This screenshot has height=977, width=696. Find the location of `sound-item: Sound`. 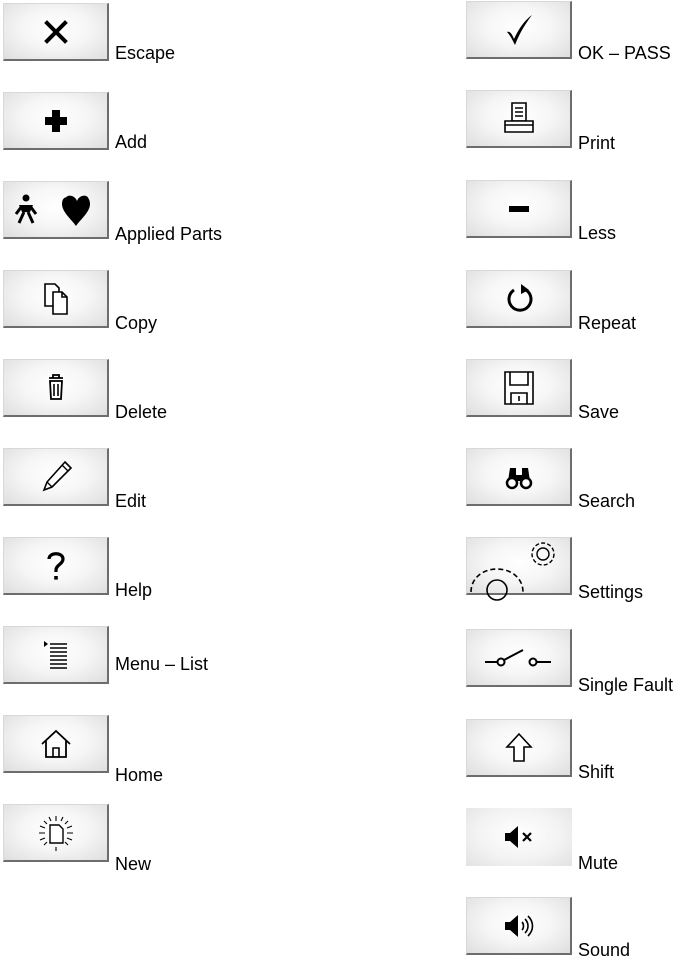

sound-item: Sound is located at coordinates (581, 937).